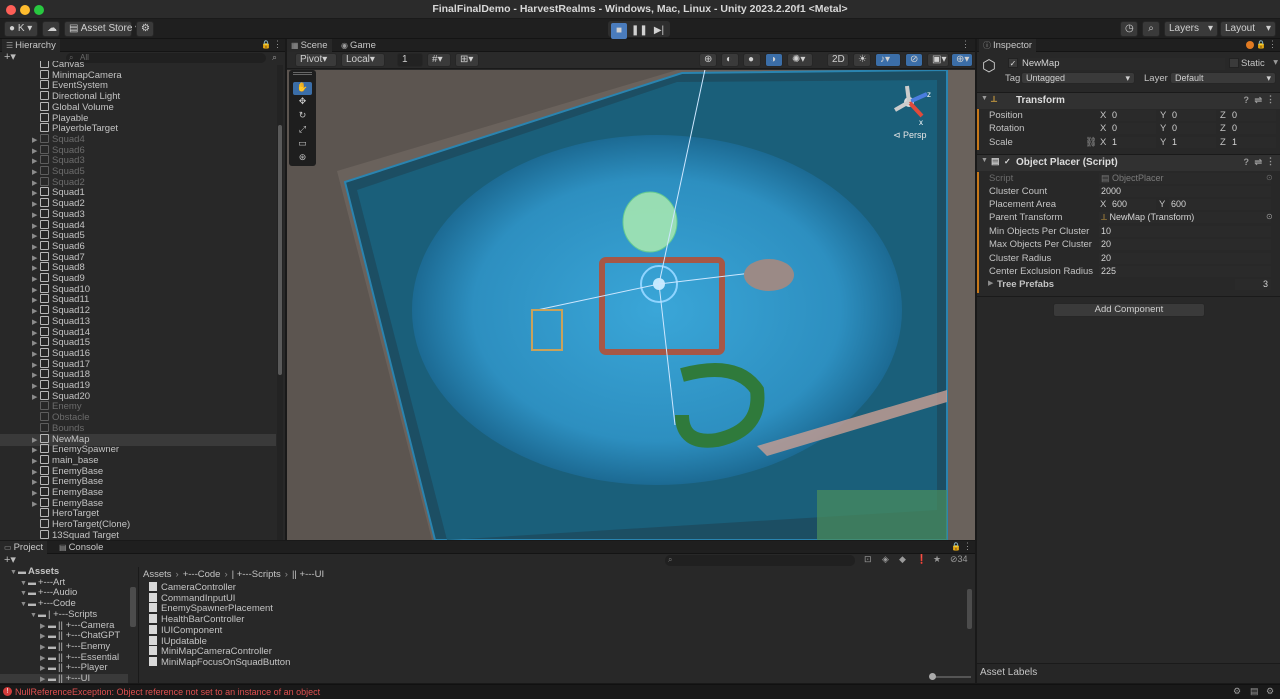 This screenshot has width=1280, height=699. I want to click on tab-inspector: ⓘ Inspector, so click(1008, 45).